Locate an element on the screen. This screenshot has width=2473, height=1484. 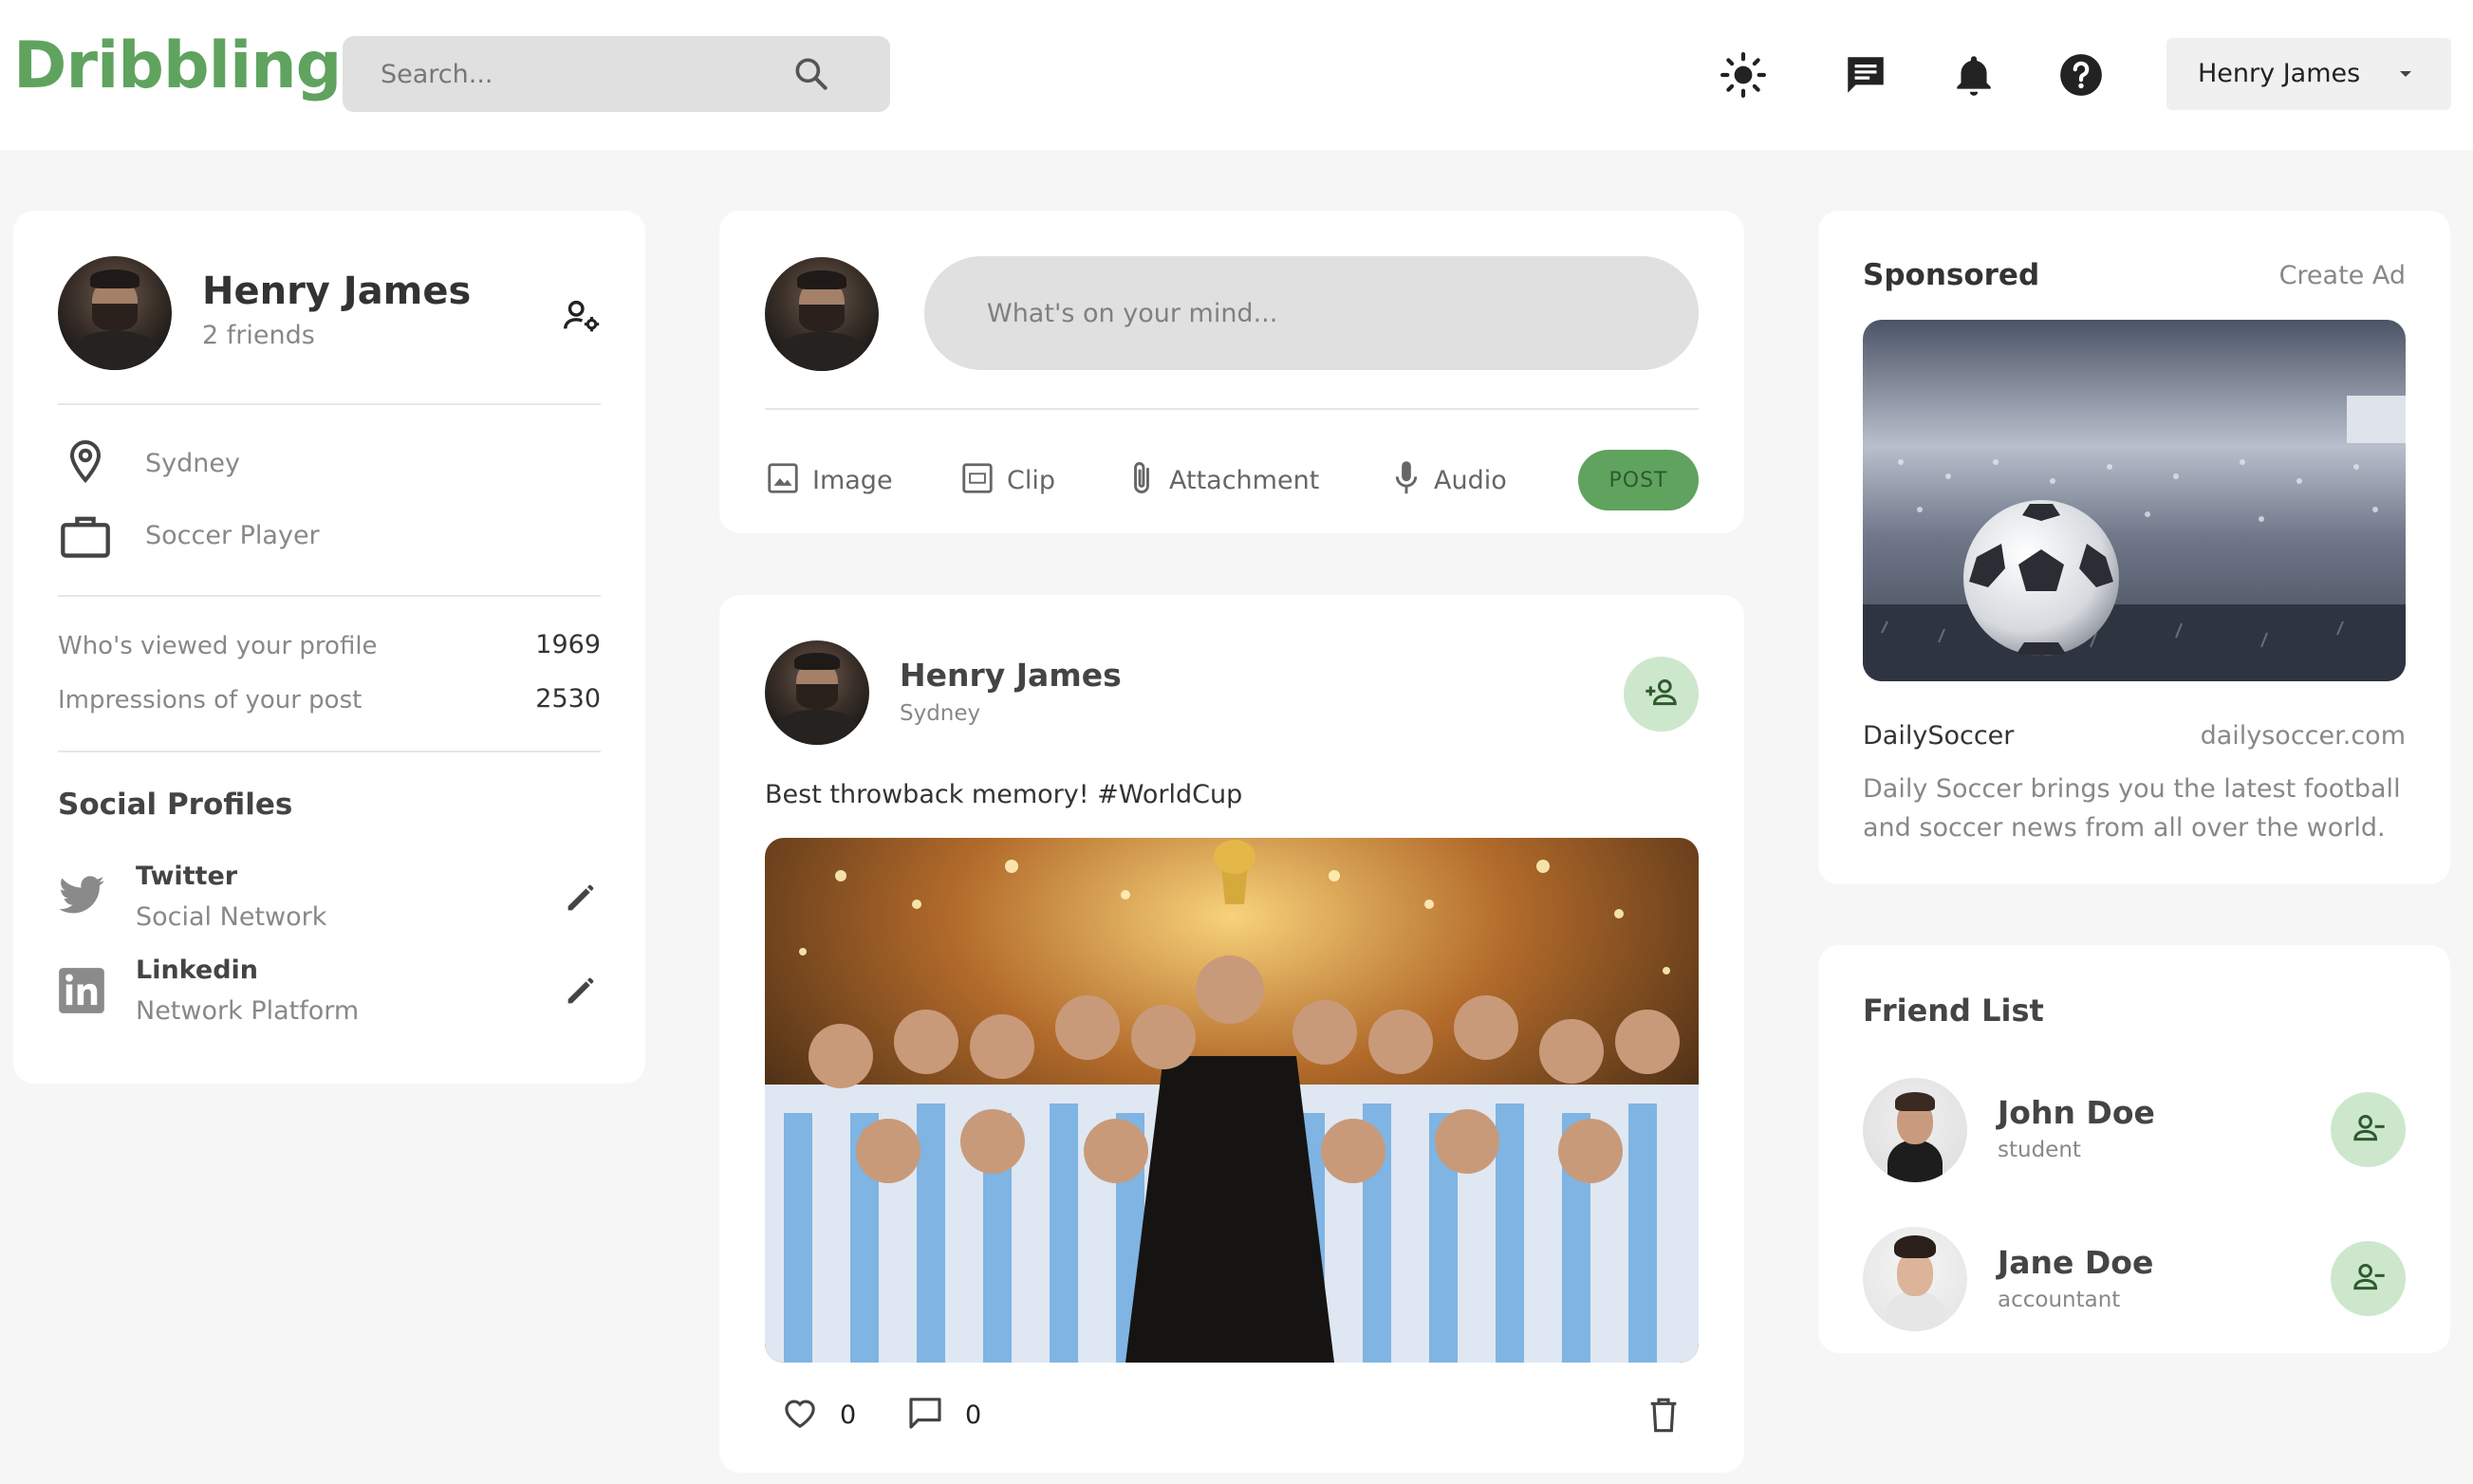
manage-account-icon is located at coordinates (582, 316).